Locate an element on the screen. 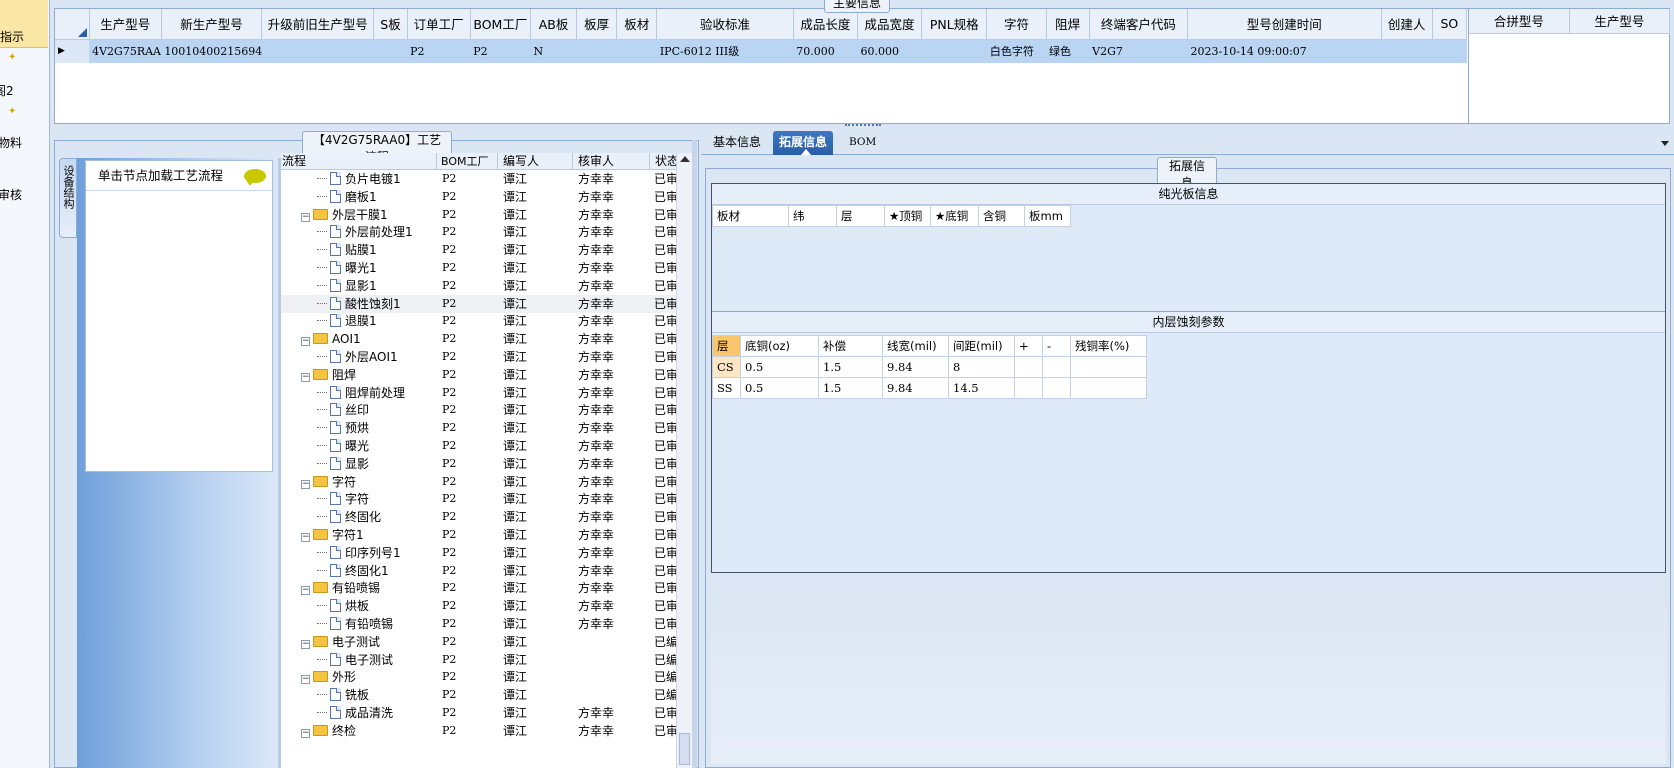 The image size is (1674, 768). etch-column: 层 is located at coordinates (726, 346).